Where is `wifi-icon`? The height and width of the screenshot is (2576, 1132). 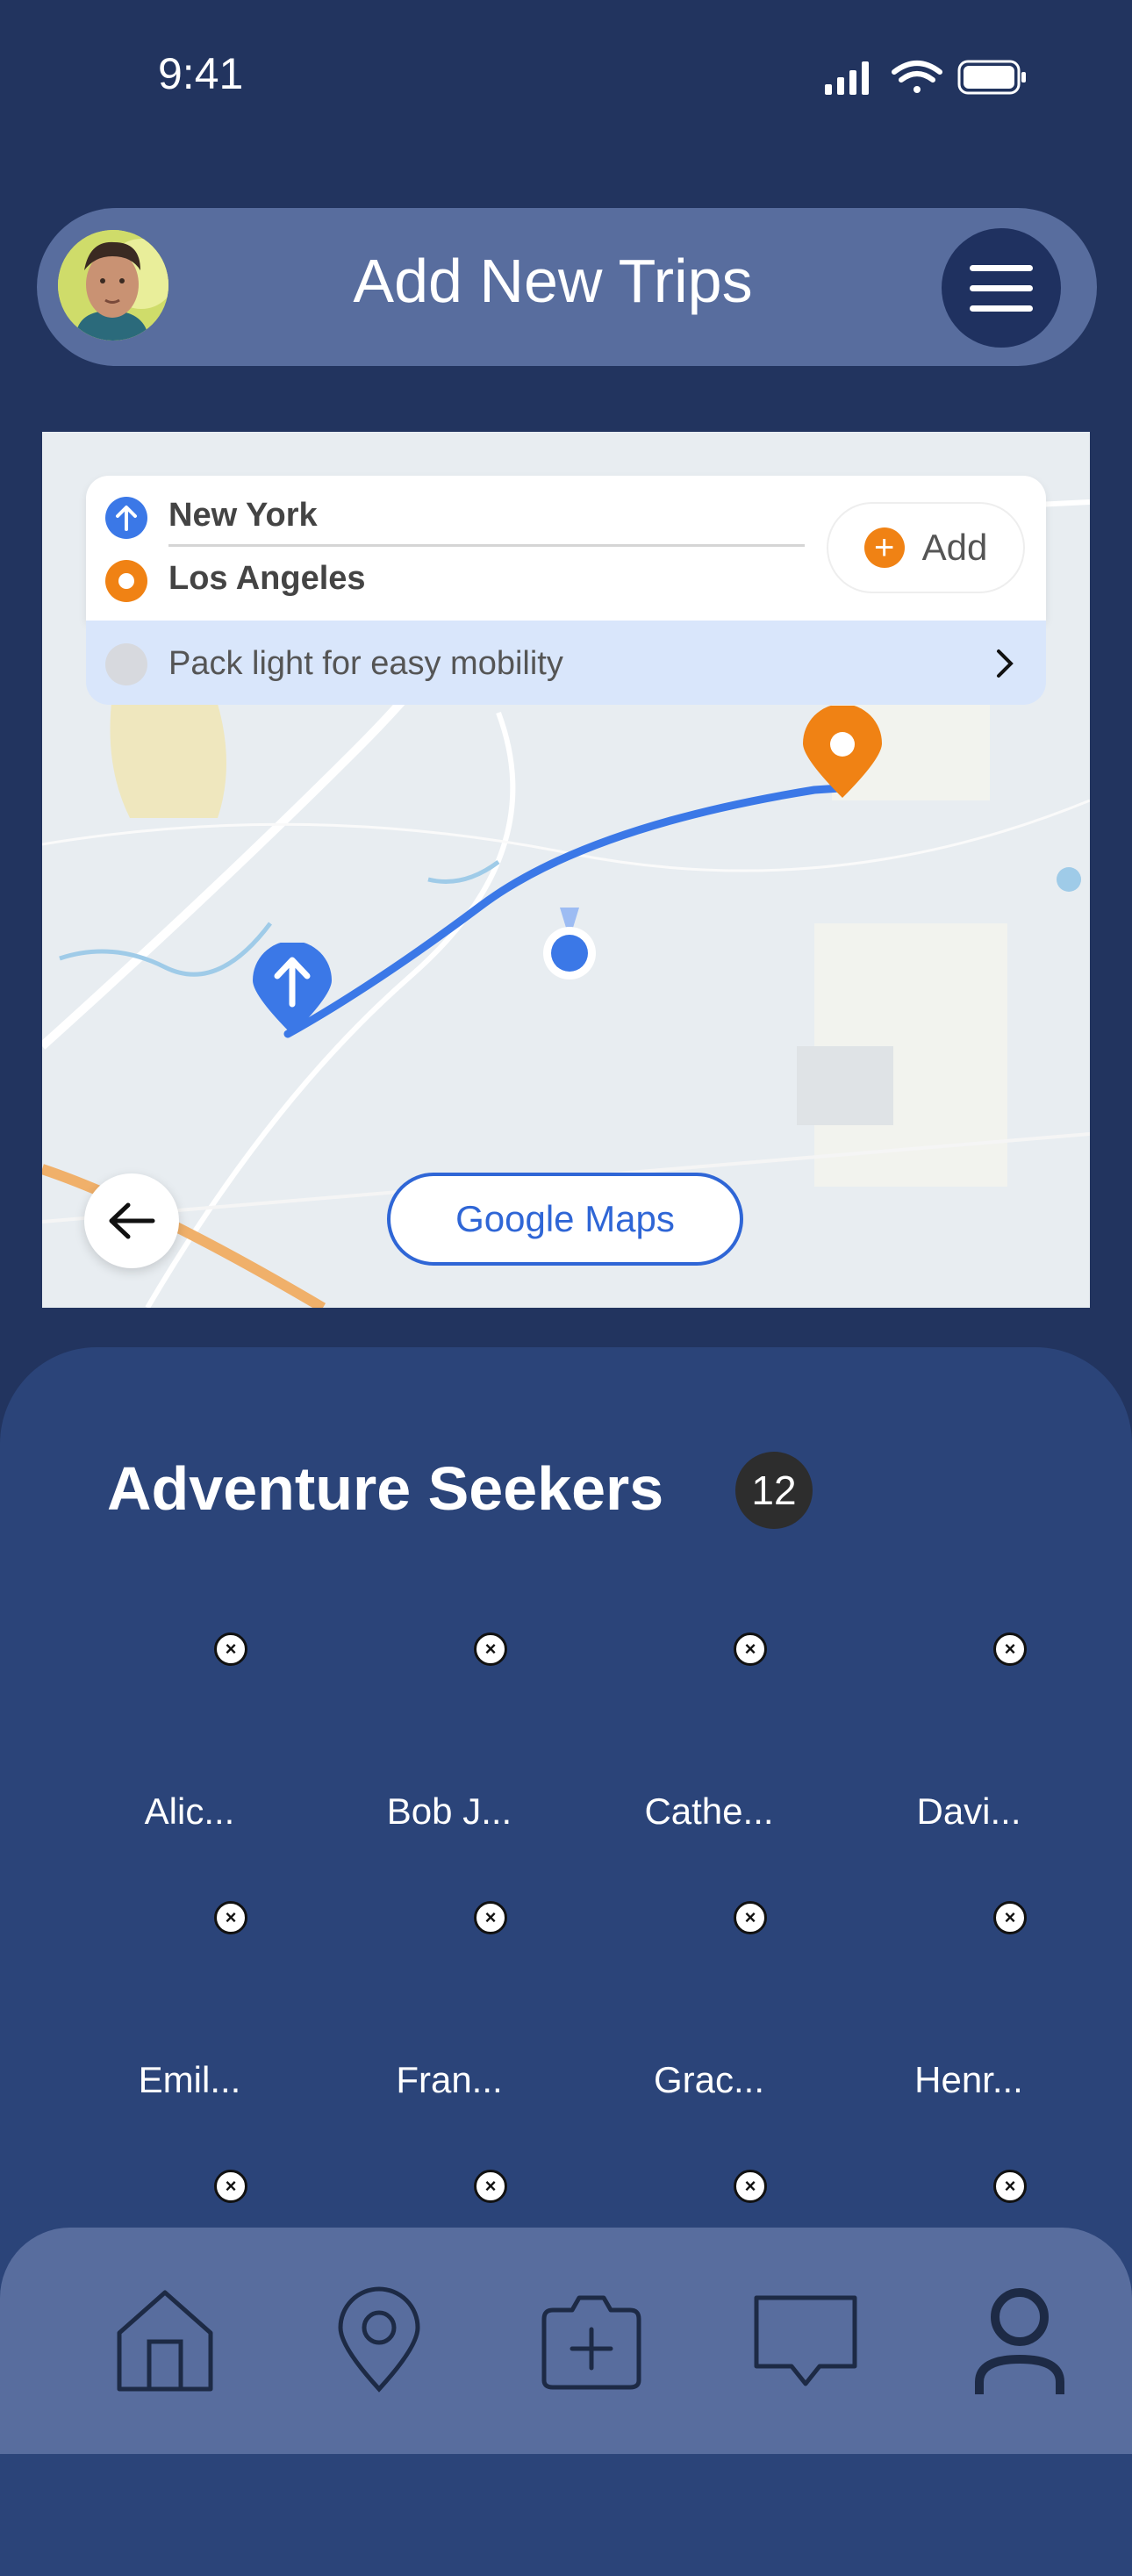
wifi-icon is located at coordinates (917, 77).